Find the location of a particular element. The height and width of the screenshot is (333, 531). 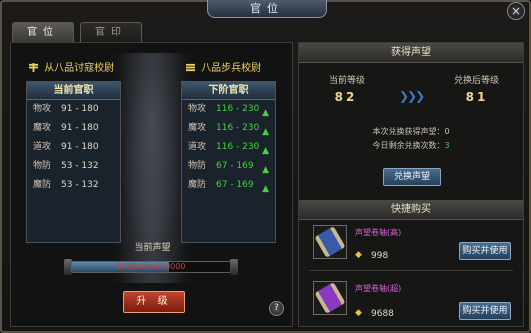

stat-row: 道攻 116 - 230 ▲ is located at coordinates (228, 147).